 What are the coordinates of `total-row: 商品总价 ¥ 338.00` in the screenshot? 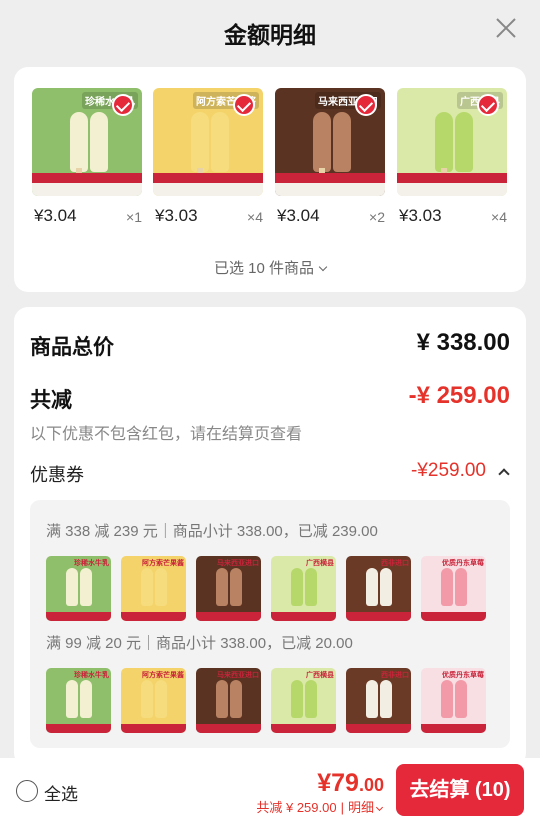 It's located at (270, 345).